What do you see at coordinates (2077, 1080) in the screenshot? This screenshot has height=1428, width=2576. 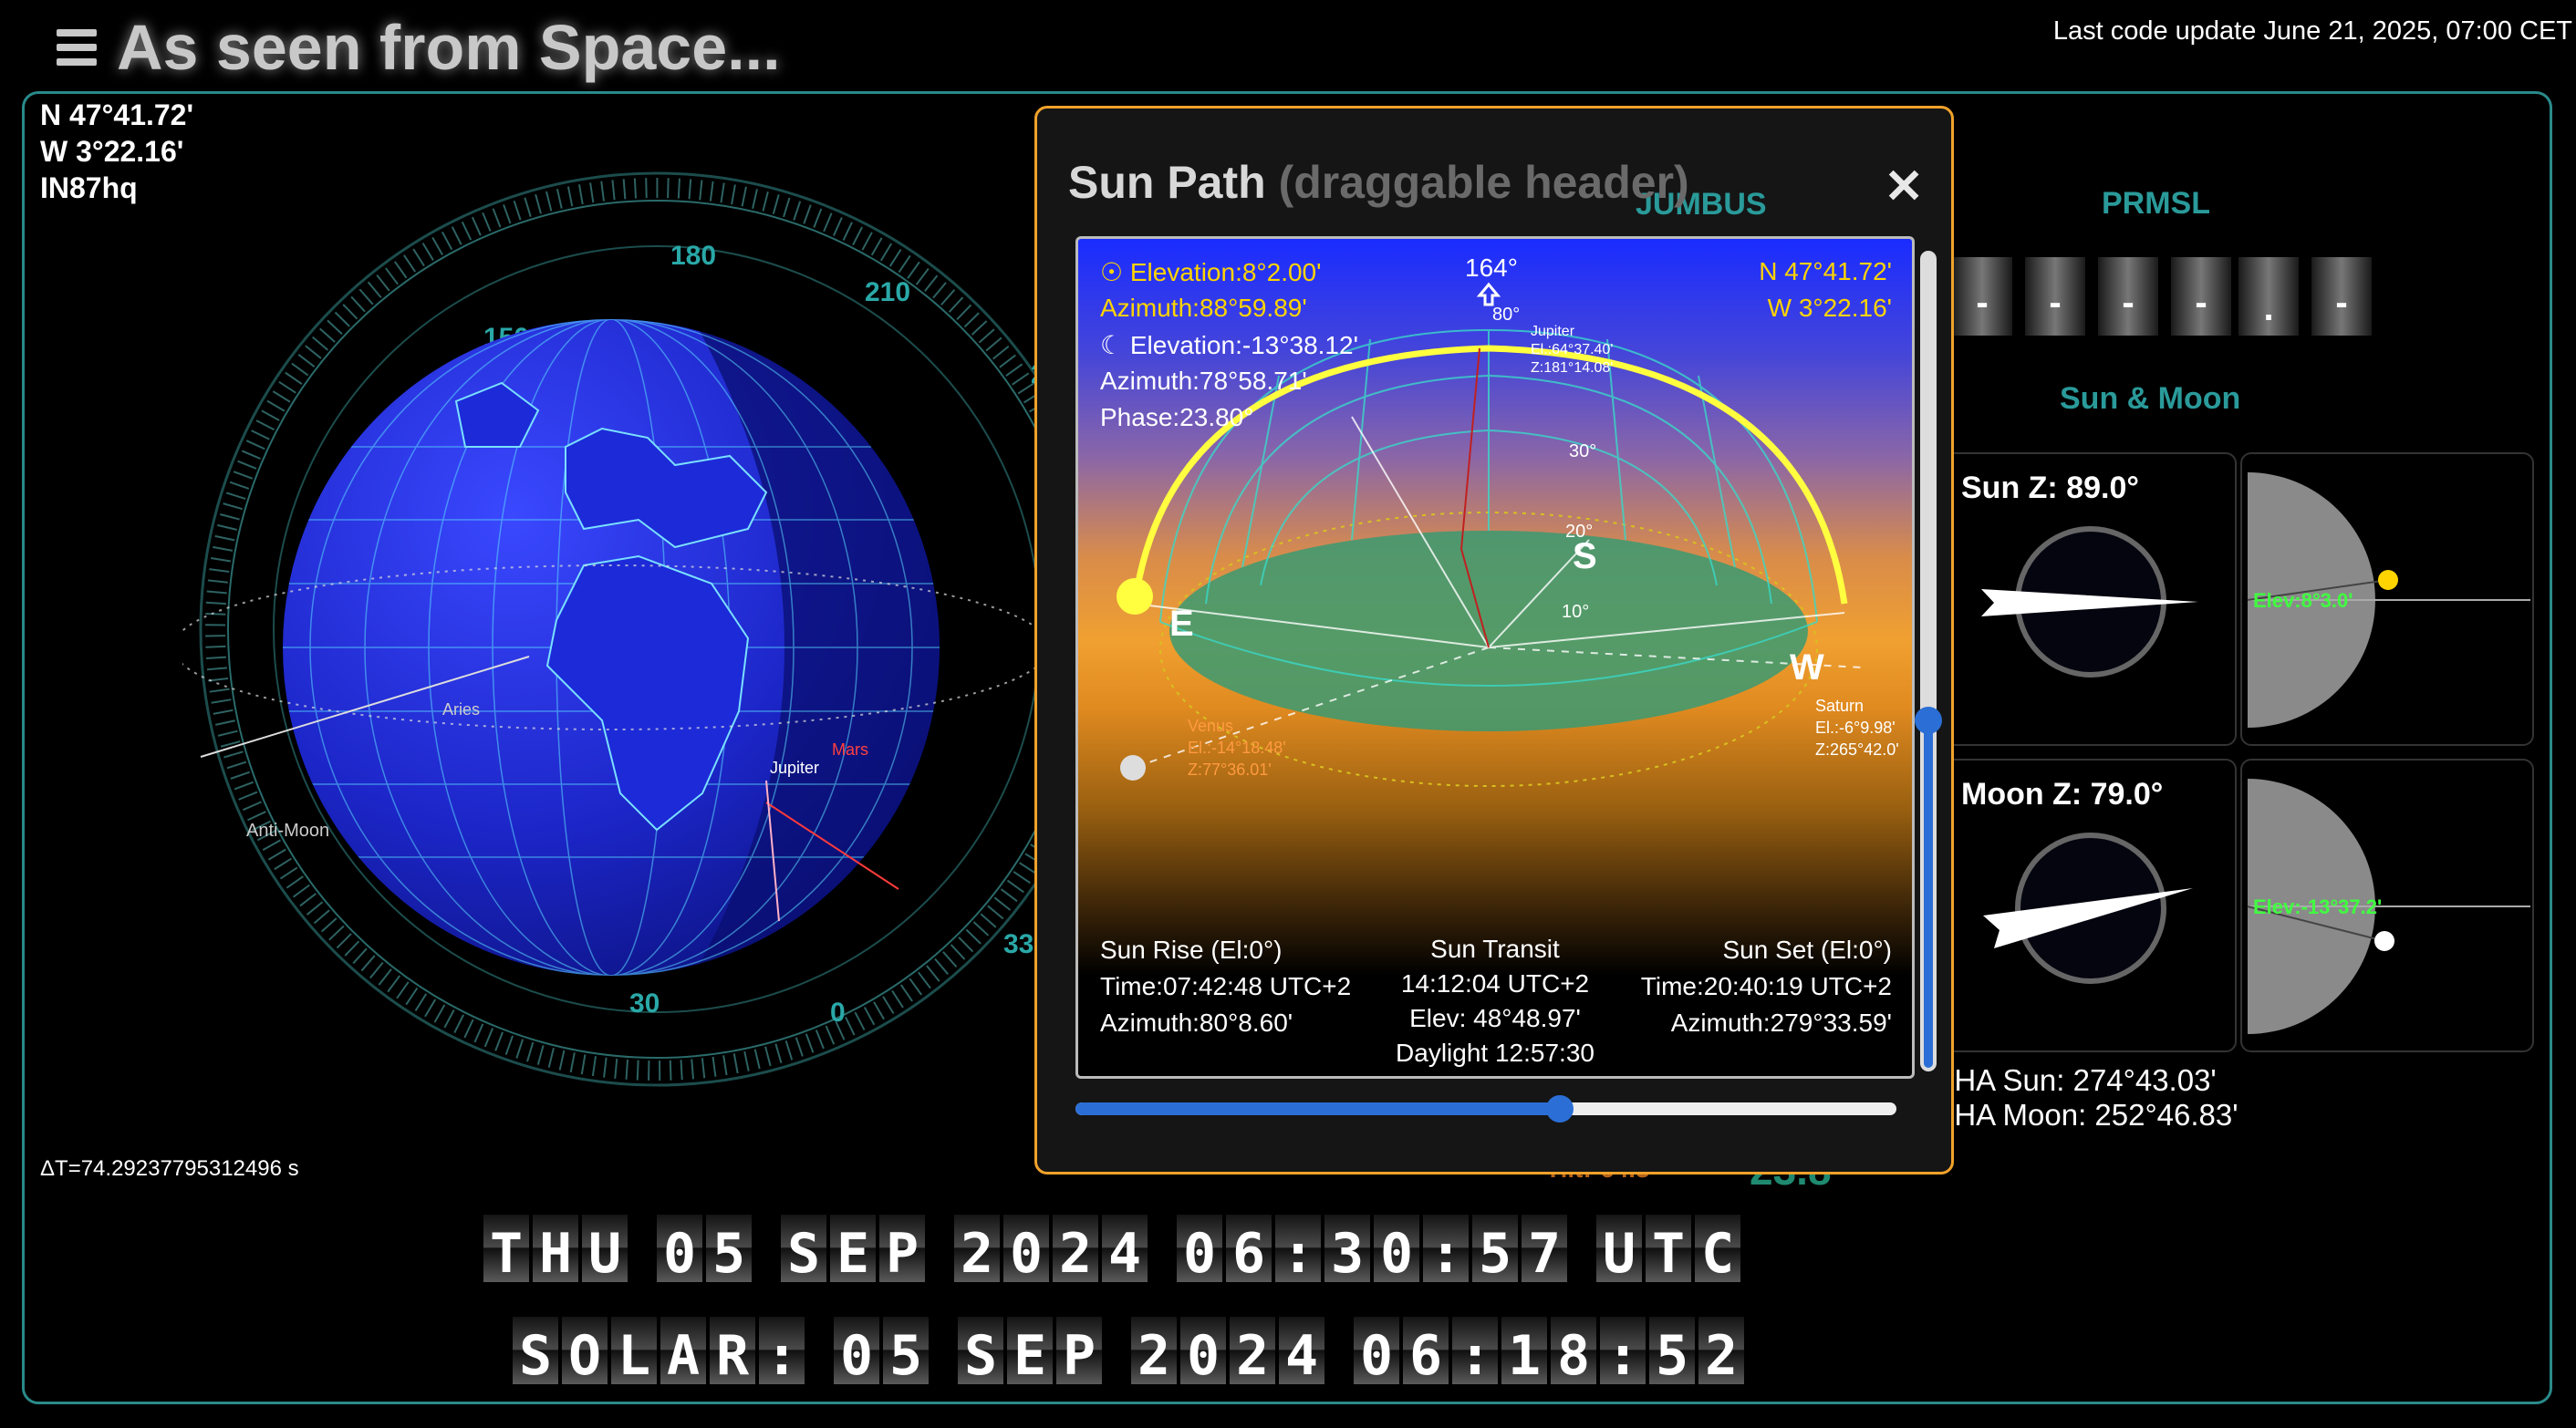 I see `lha-sun-text: LHA Sun: 274°43.03'` at bounding box center [2077, 1080].